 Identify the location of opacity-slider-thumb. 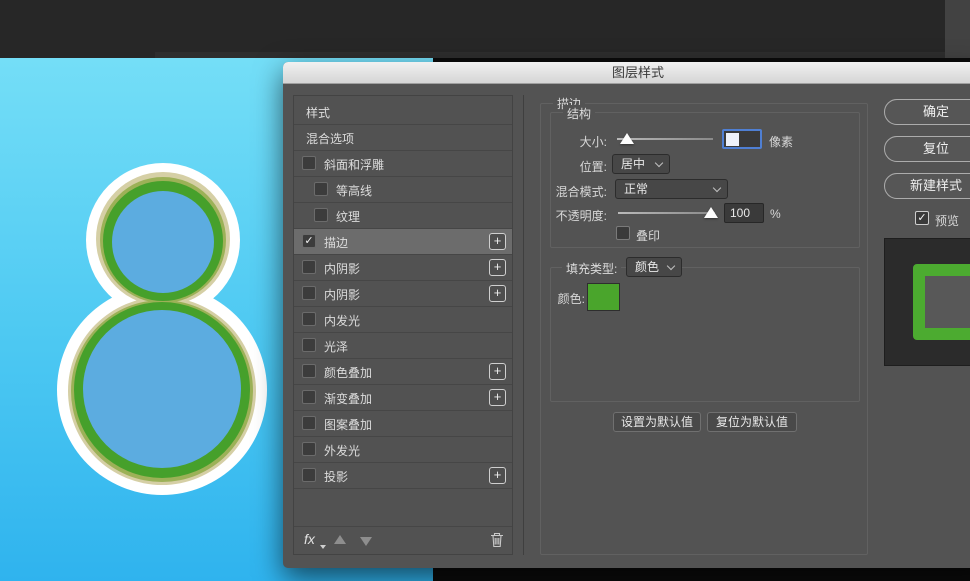
(711, 212).